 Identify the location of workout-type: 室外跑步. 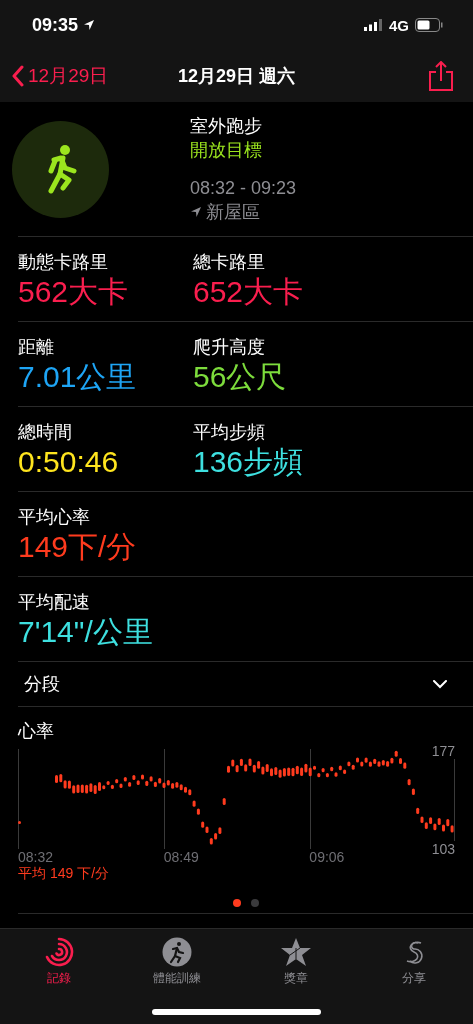
(226, 126).